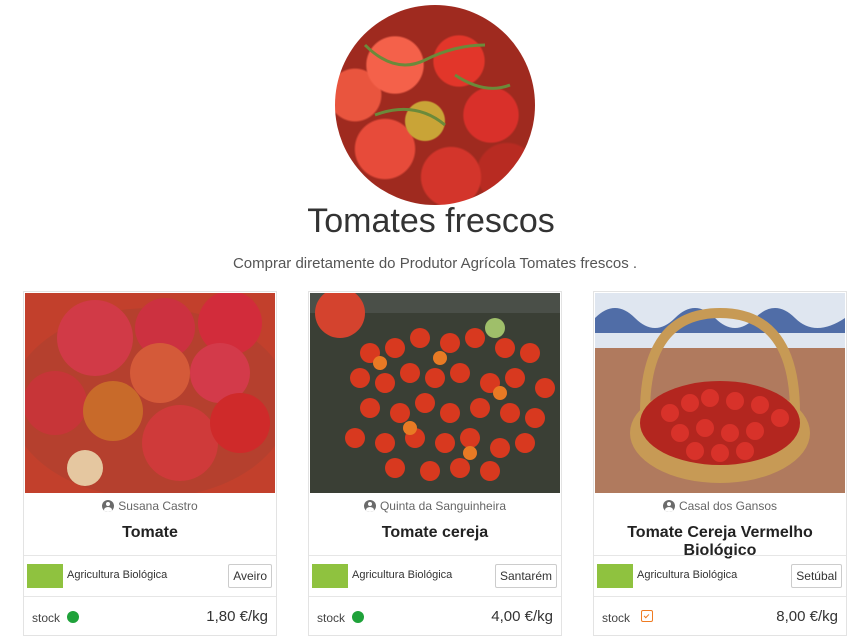 The image size is (862, 636). I want to click on region-badge: Aveiro, so click(250, 576).